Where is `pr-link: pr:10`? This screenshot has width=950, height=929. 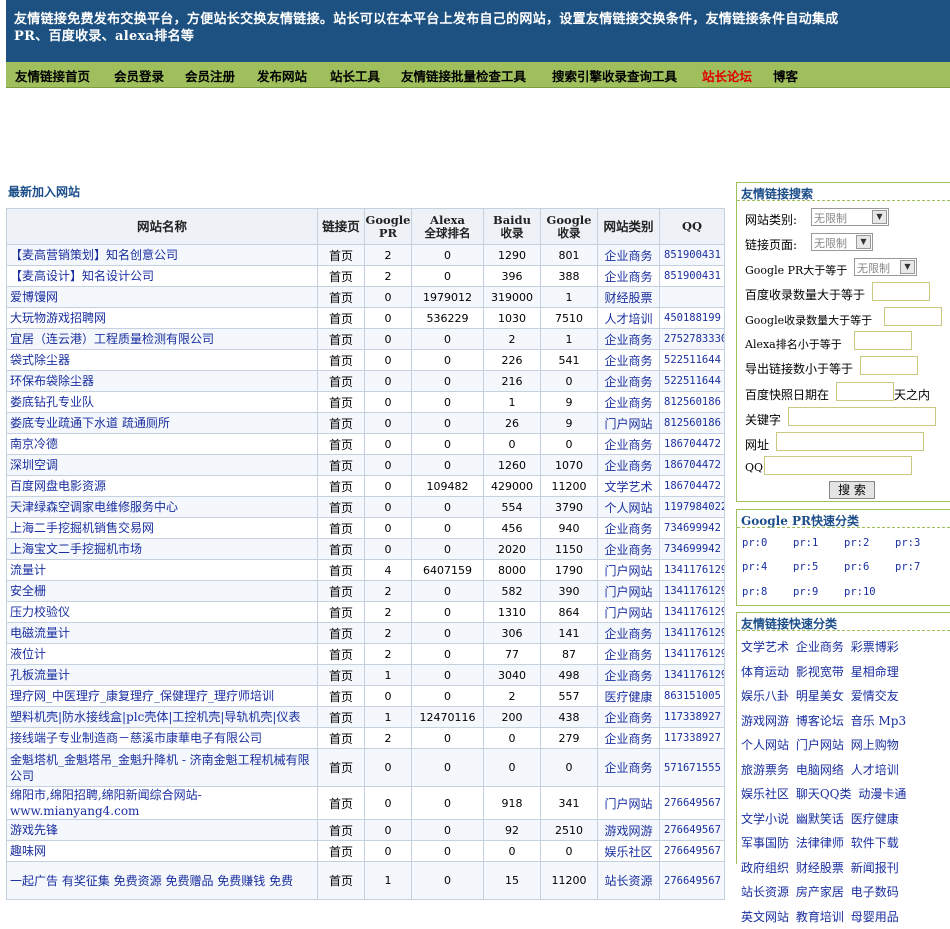
pr-link: pr:10 is located at coordinates (860, 592).